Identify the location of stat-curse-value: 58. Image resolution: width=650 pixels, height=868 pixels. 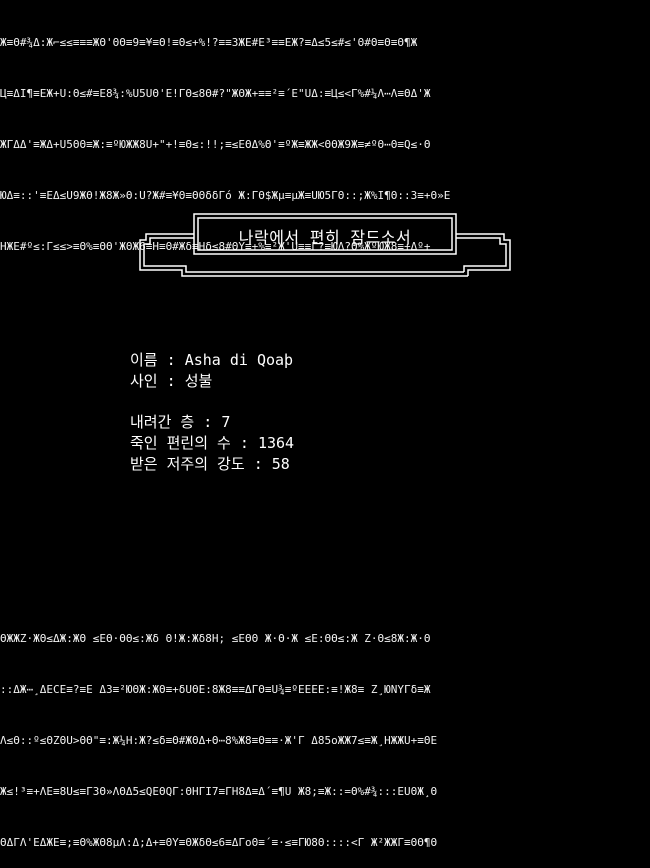
(280, 464).